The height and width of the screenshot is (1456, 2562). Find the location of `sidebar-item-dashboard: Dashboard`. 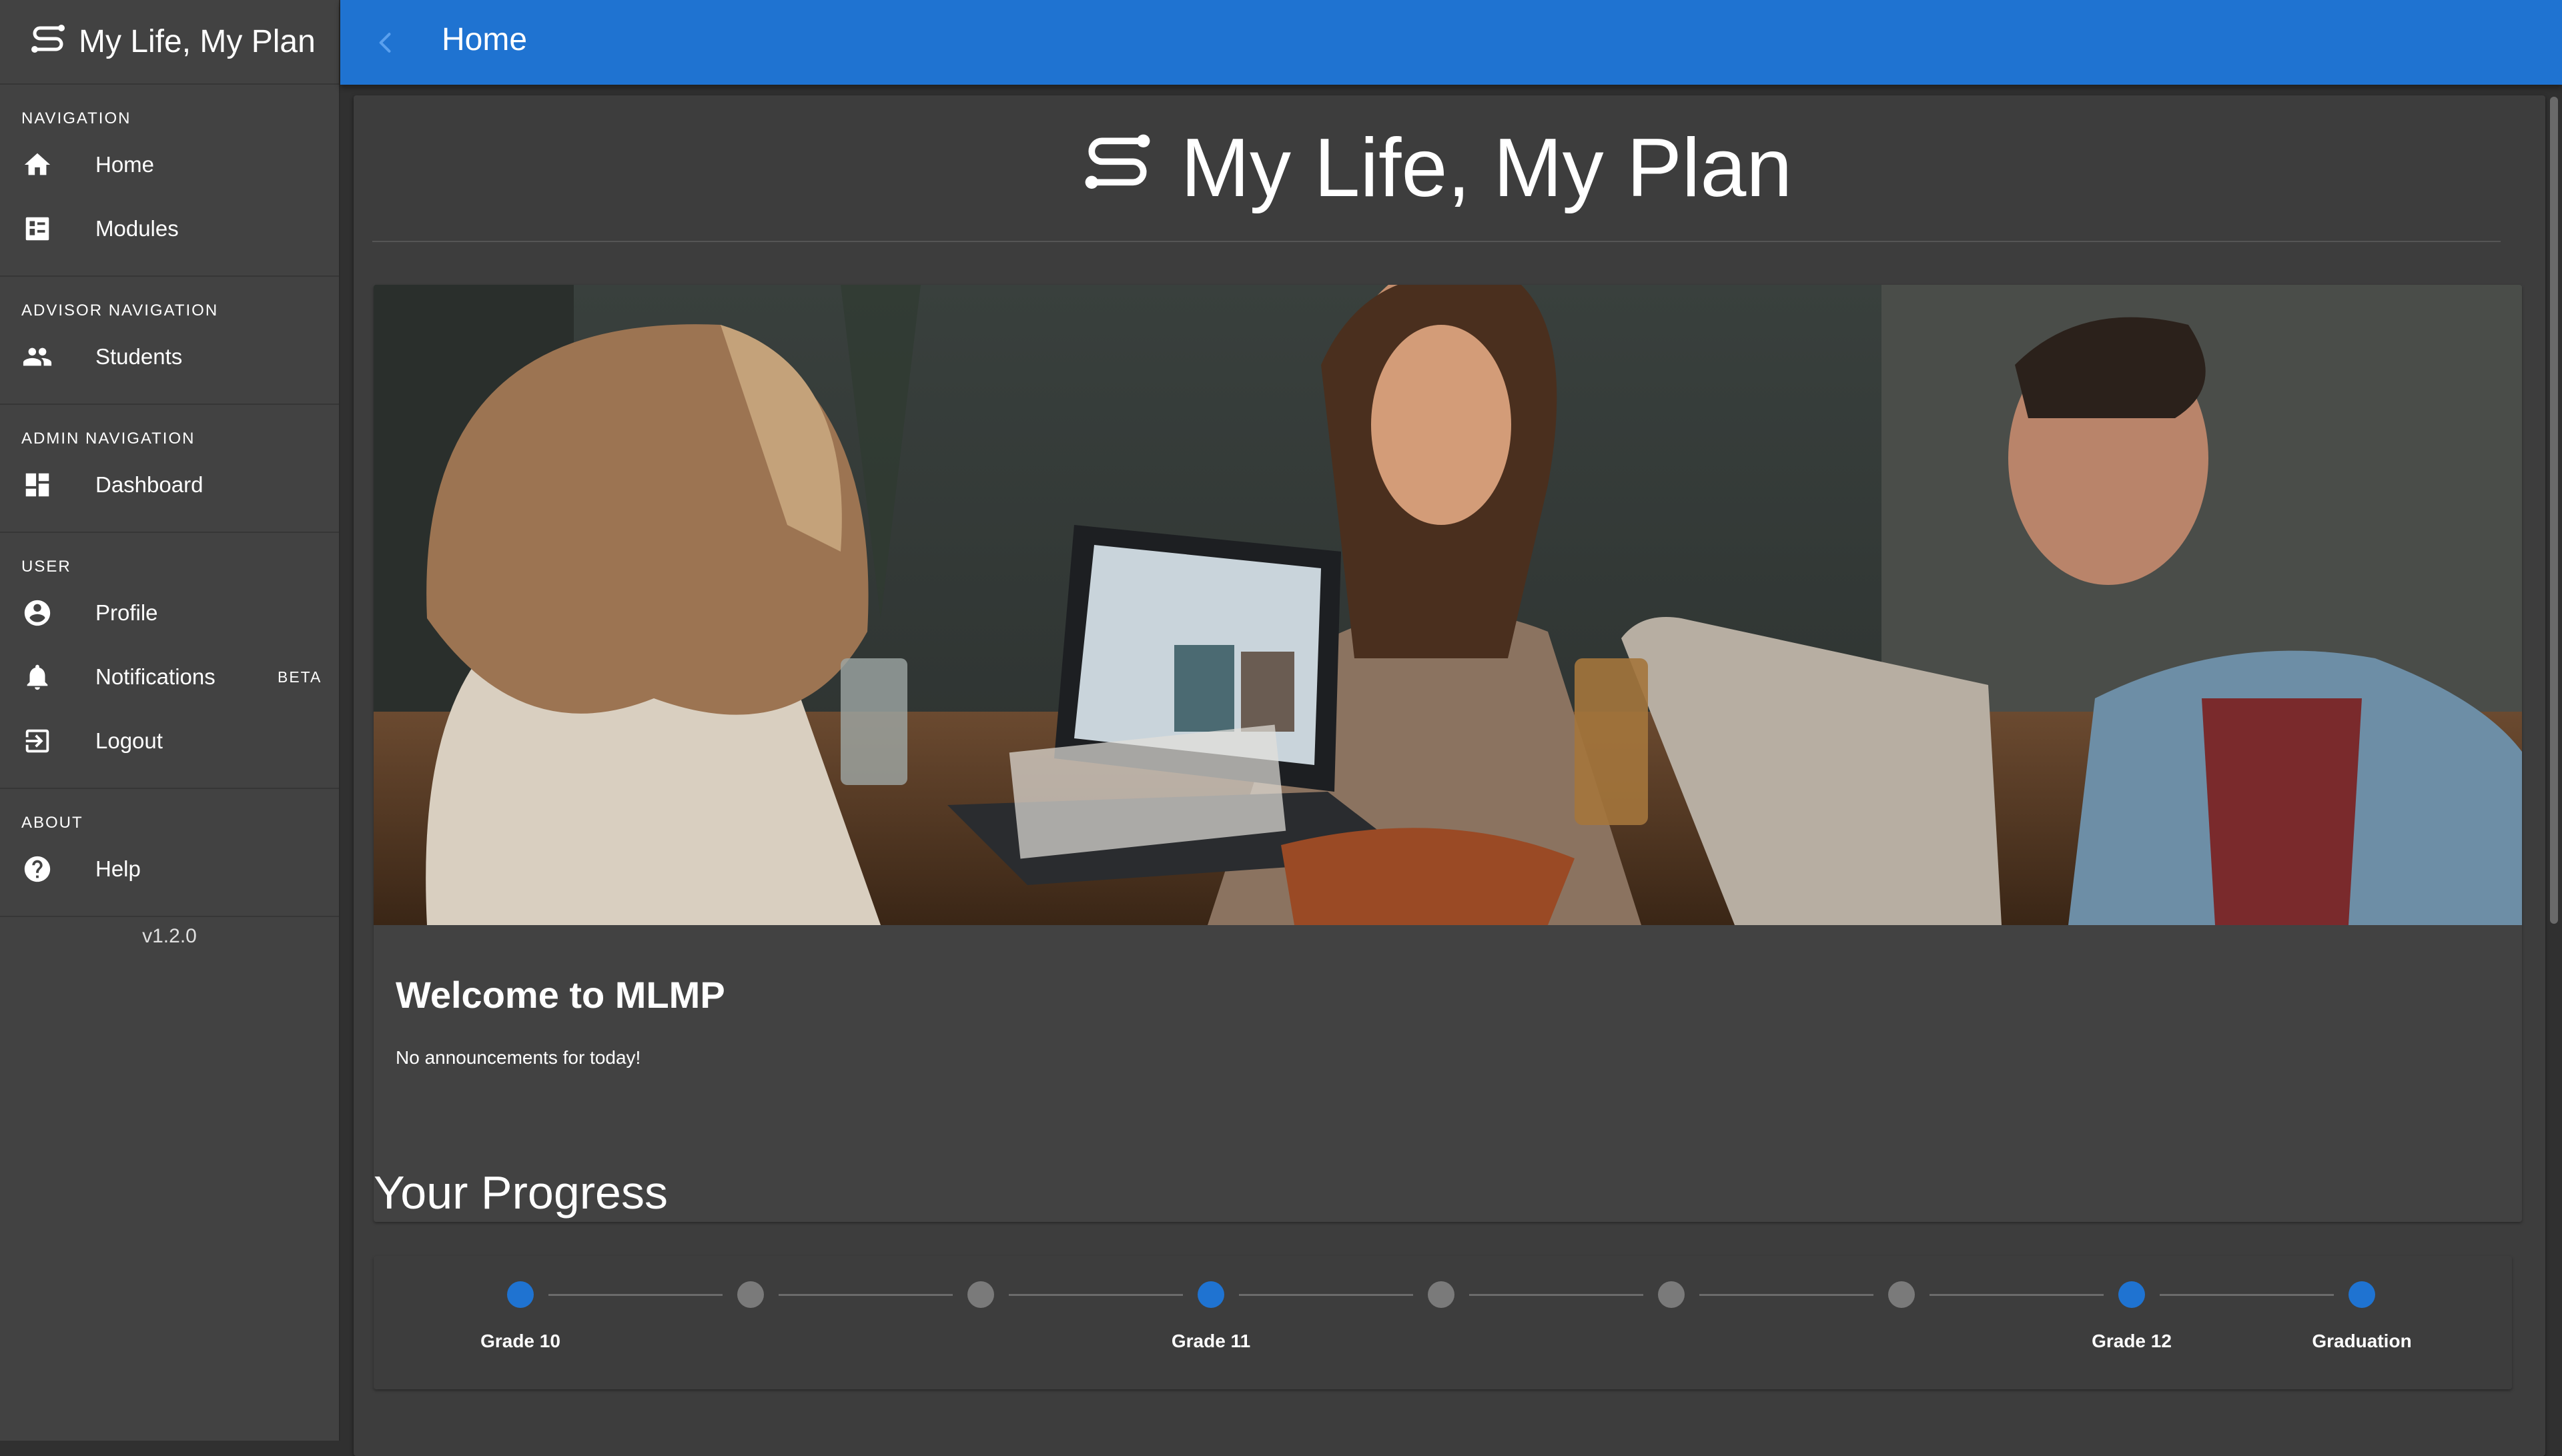

sidebar-item-dashboard: Dashboard is located at coordinates (170, 485).